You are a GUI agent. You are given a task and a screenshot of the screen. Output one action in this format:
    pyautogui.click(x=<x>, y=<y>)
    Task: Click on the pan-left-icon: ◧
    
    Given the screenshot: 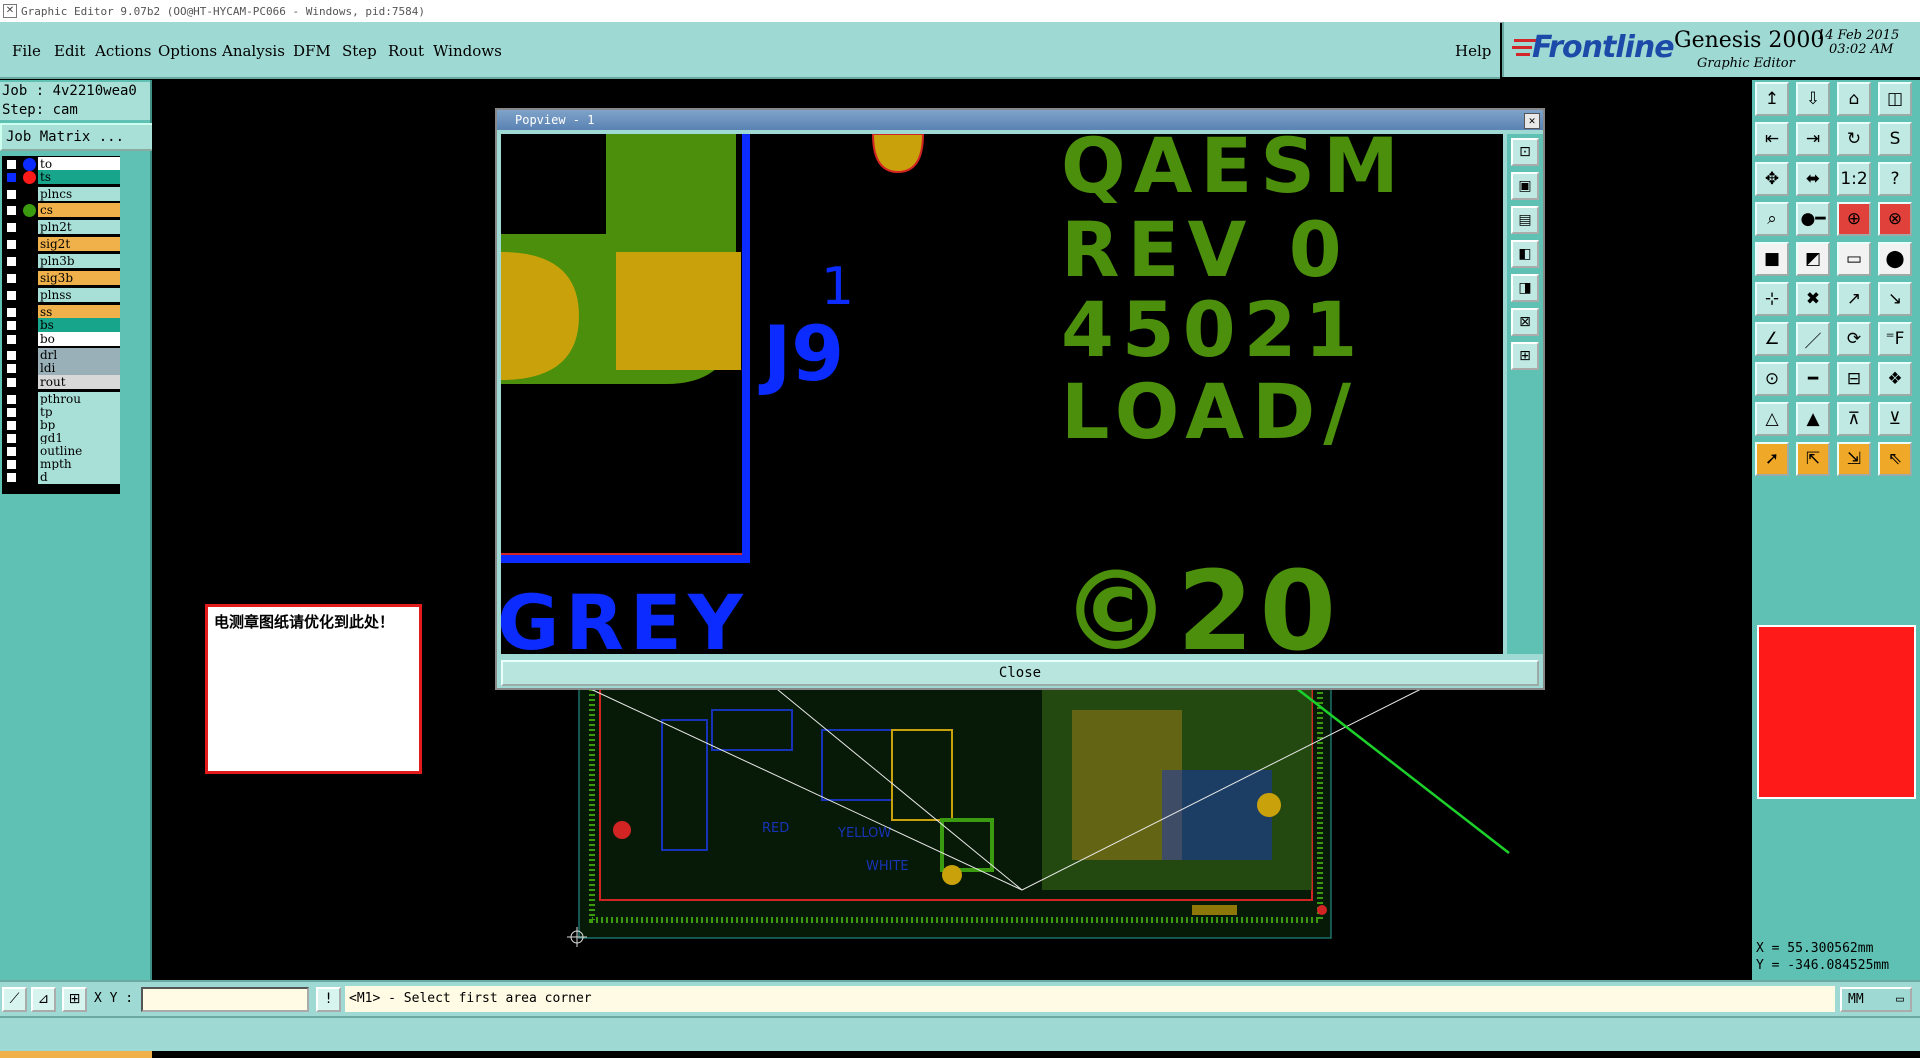 What is the action you would take?
    pyautogui.click(x=1525, y=254)
    